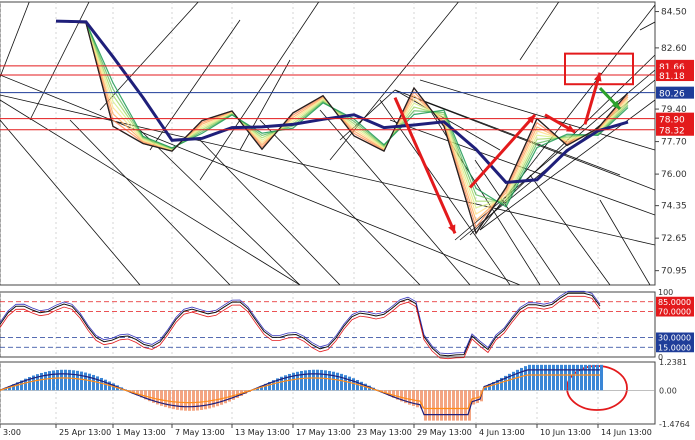  I want to click on price-tick-label: 76.00, so click(674, 175).